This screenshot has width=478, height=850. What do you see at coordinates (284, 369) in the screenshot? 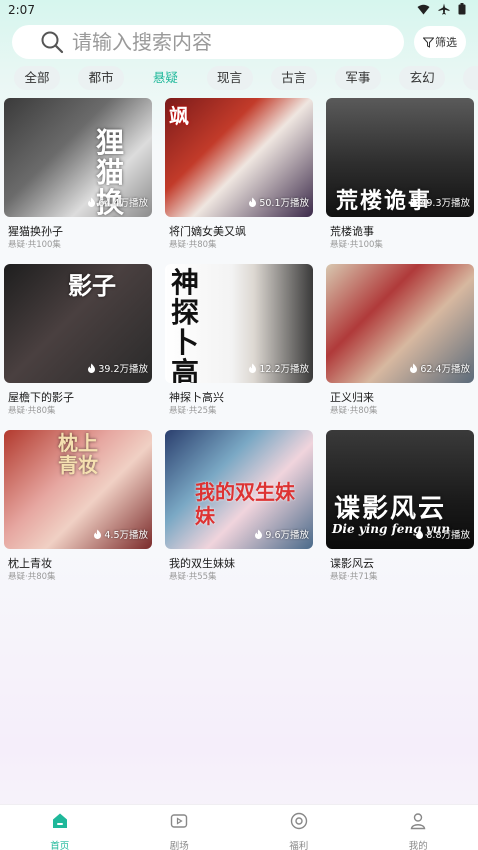
I see `play-count: 12.2万播放` at bounding box center [284, 369].